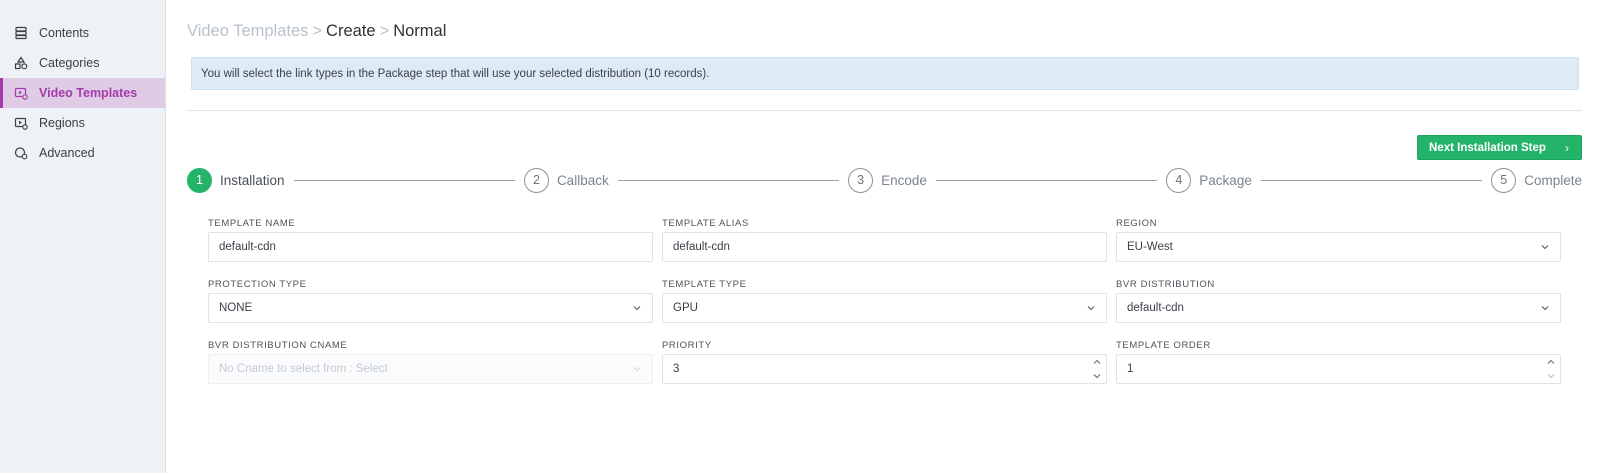 The width and height of the screenshot is (1600, 473). I want to click on sidebar-item-label: Video Templates, so click(88, 93).